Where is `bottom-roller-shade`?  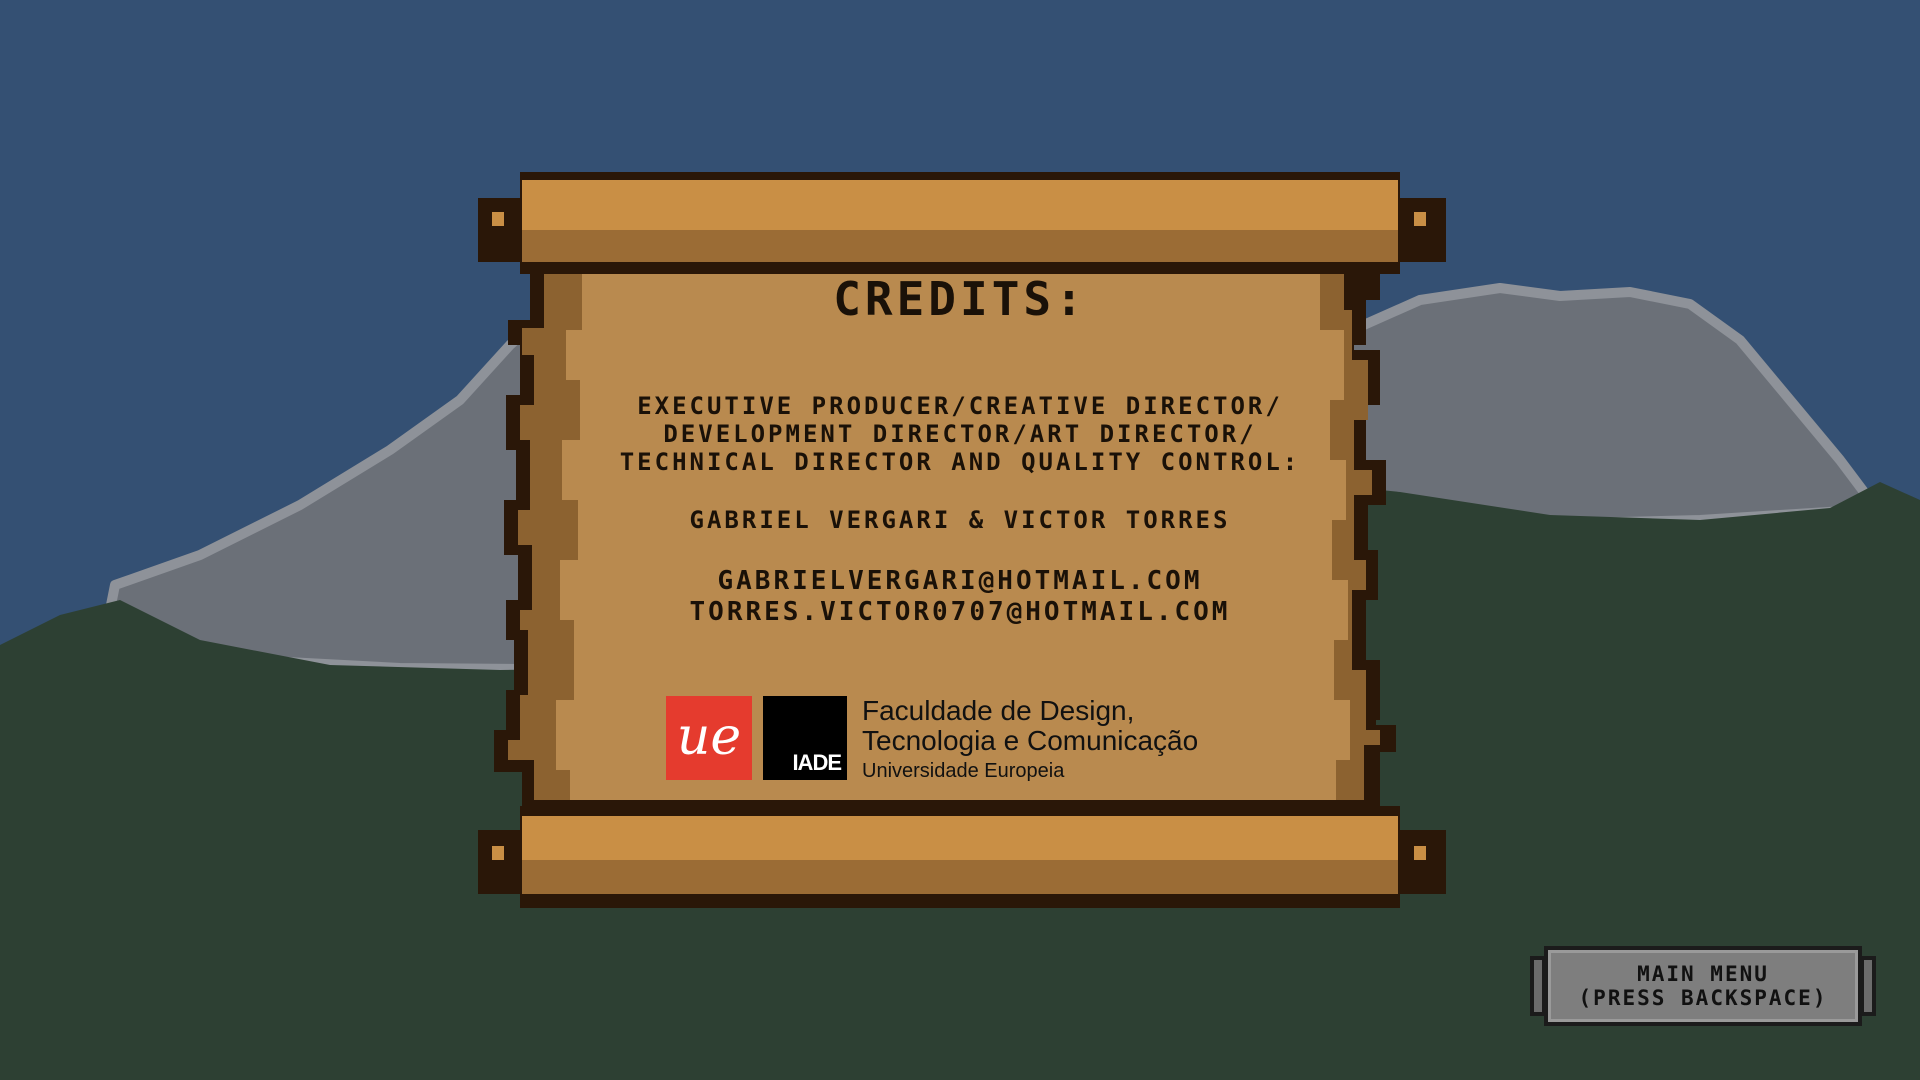
bottom-roller-shade is located at coordinates (960, 877).